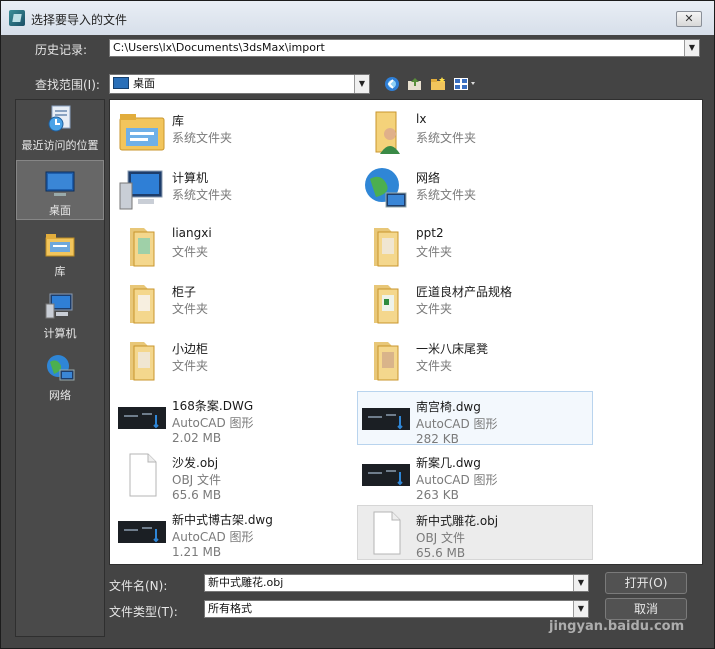 The image size is (715, 649). I want to click on history-value: C:\Users\lx\Documents\3dsMax\import, so click(219, 47).